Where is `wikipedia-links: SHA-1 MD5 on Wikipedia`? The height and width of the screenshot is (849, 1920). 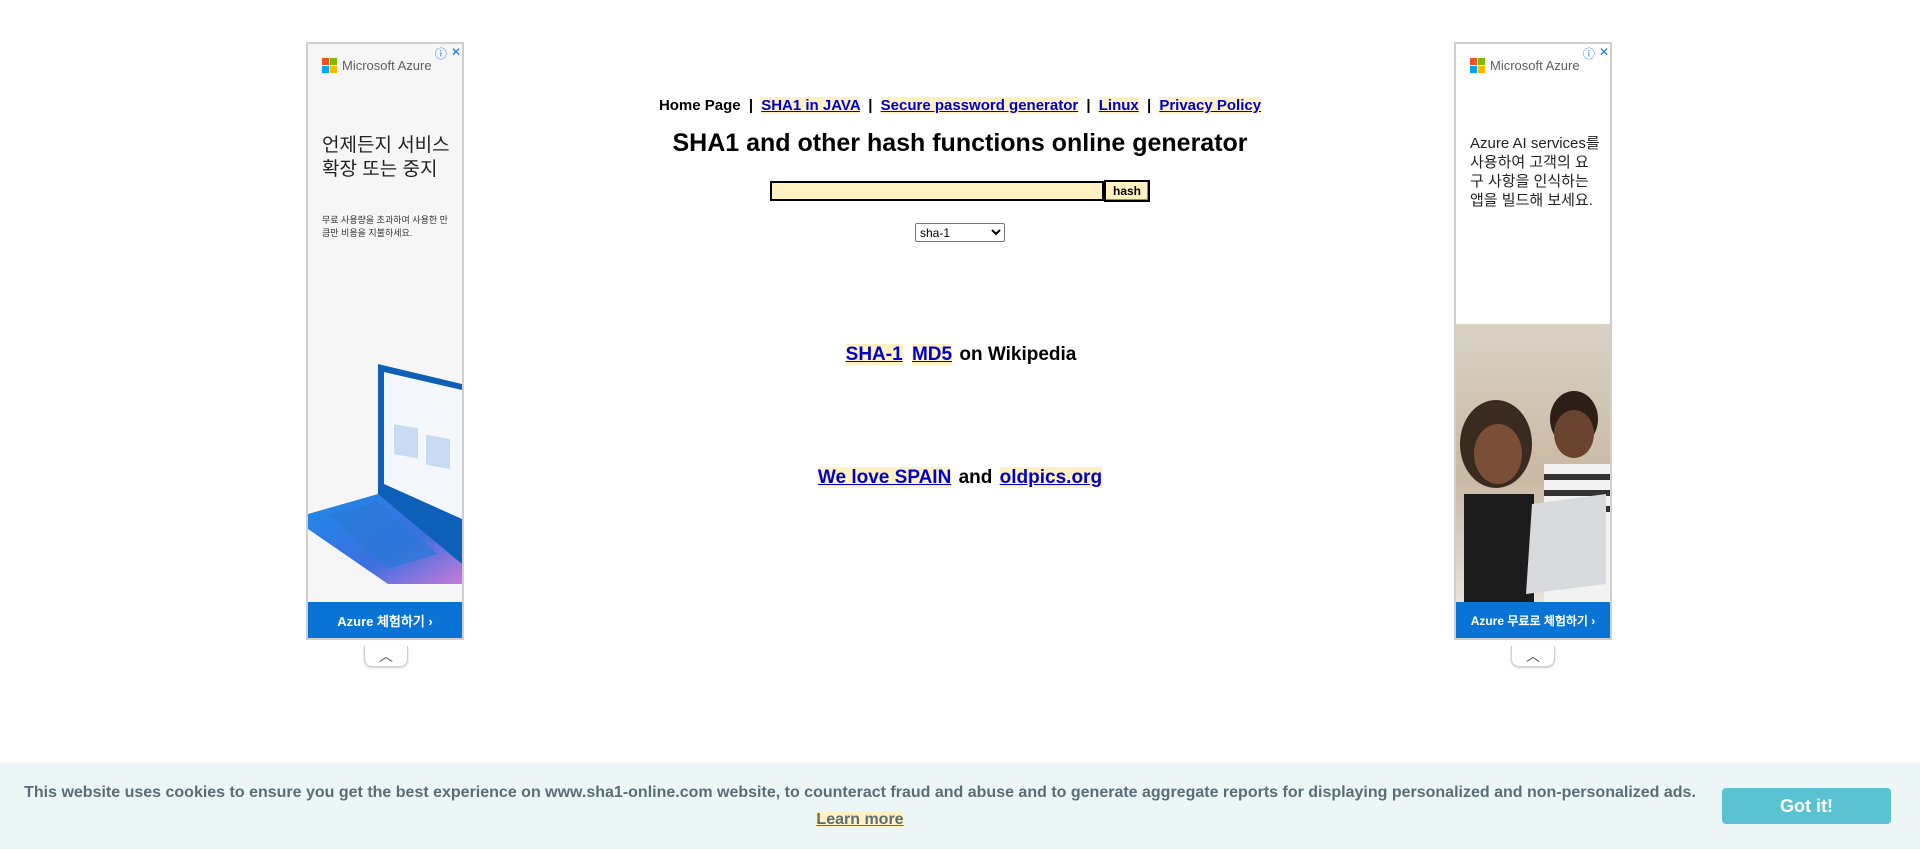 wikipedia-links: SHA-1 MD5 on Wikipedia is located at coordinates (960, 355).